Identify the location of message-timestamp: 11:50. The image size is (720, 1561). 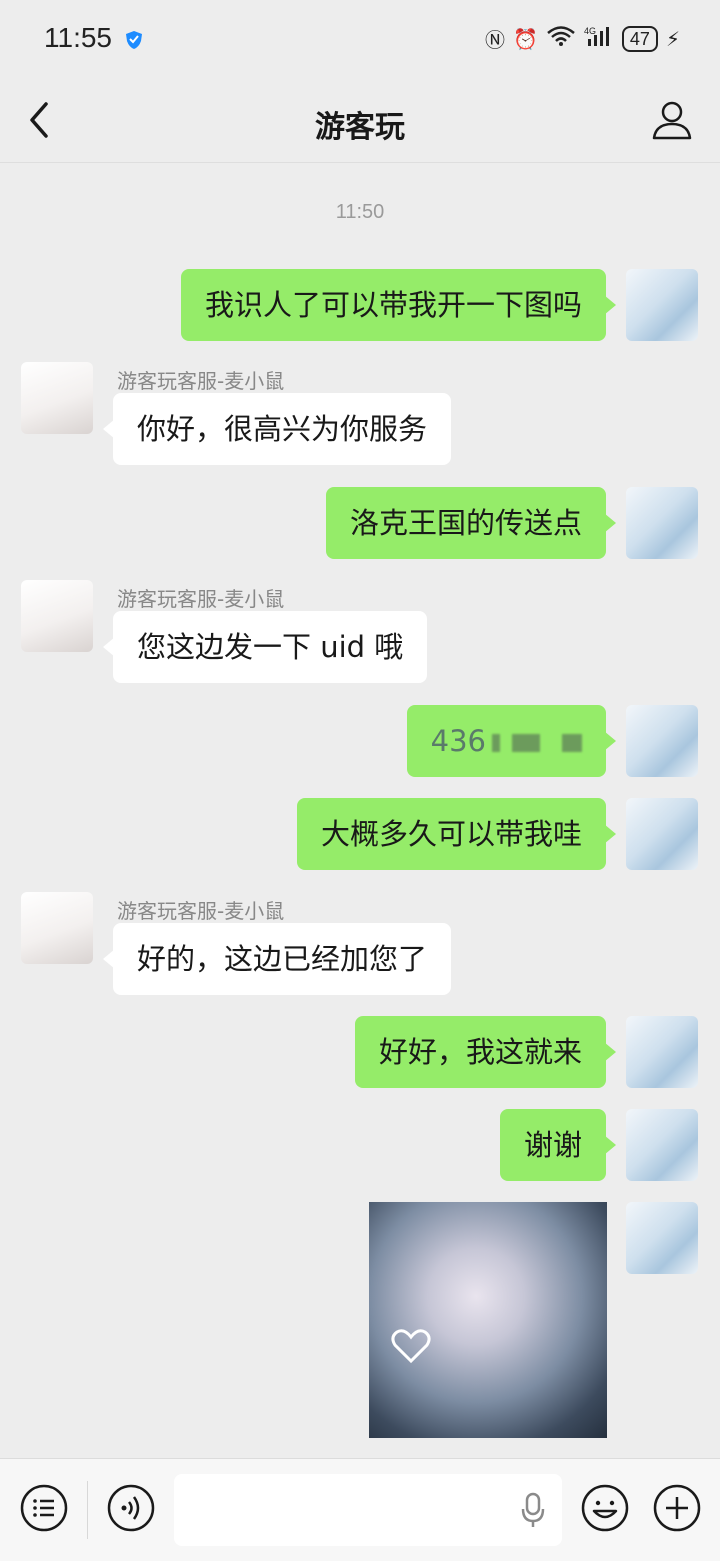
(360, 212).